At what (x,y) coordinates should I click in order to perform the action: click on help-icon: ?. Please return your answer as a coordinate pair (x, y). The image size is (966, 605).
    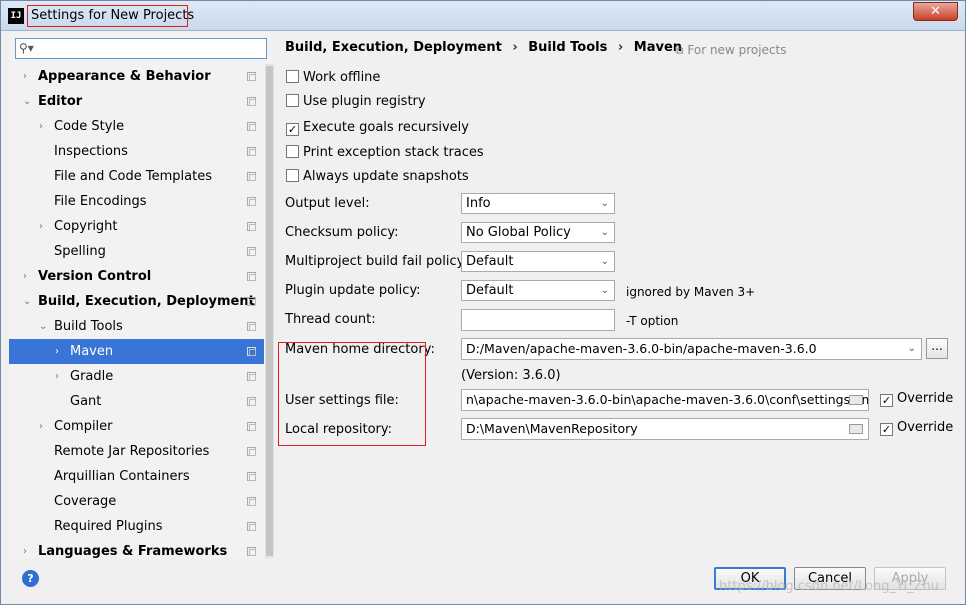
    Looking at the image, I should click on (30, 578).